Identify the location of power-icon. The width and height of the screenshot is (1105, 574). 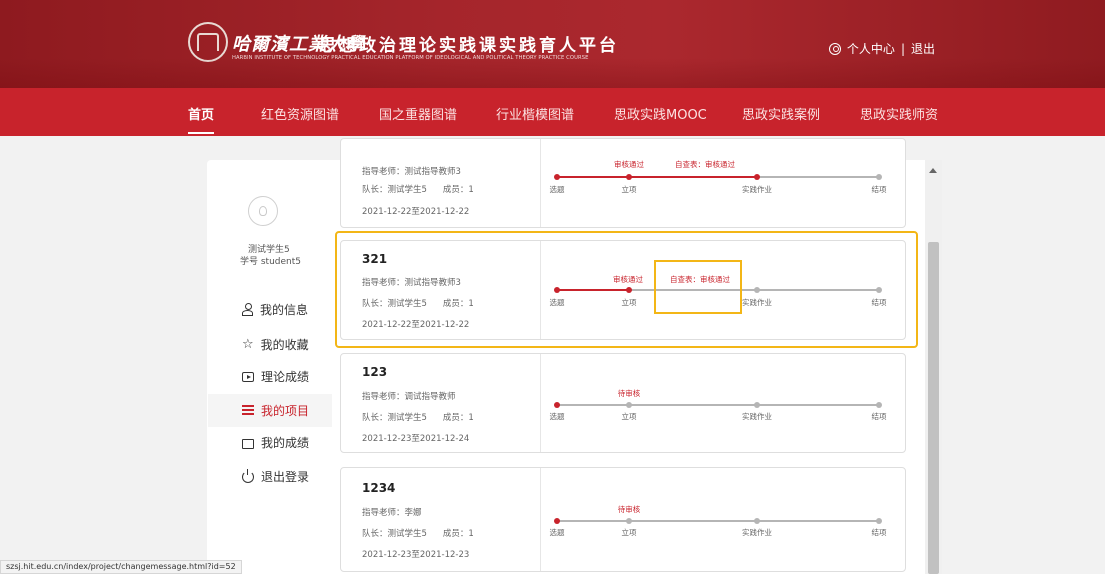
(248, 475).